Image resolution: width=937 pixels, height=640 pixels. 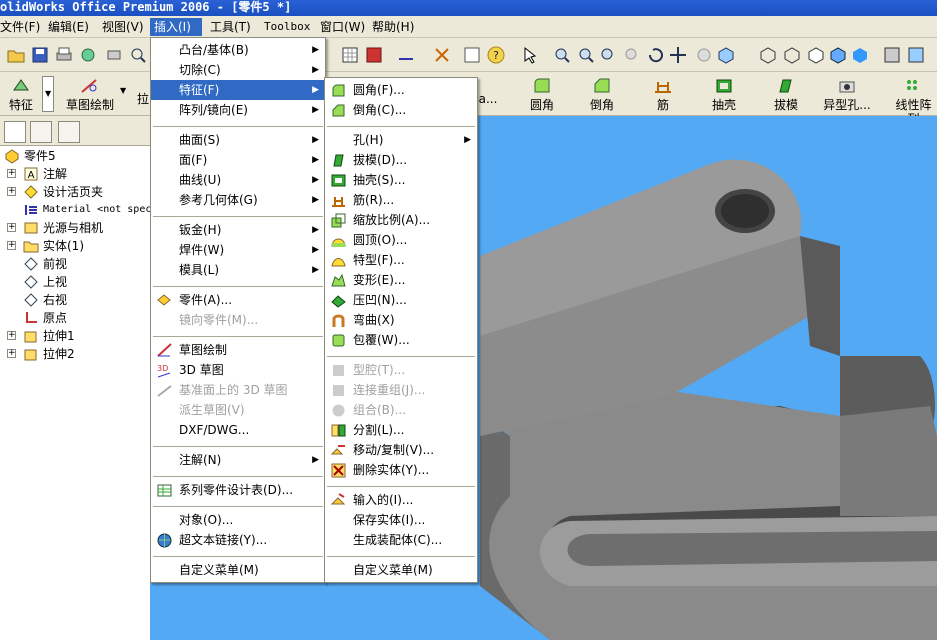 I want to click on wireframe-icon, so click(x=768, y=55).